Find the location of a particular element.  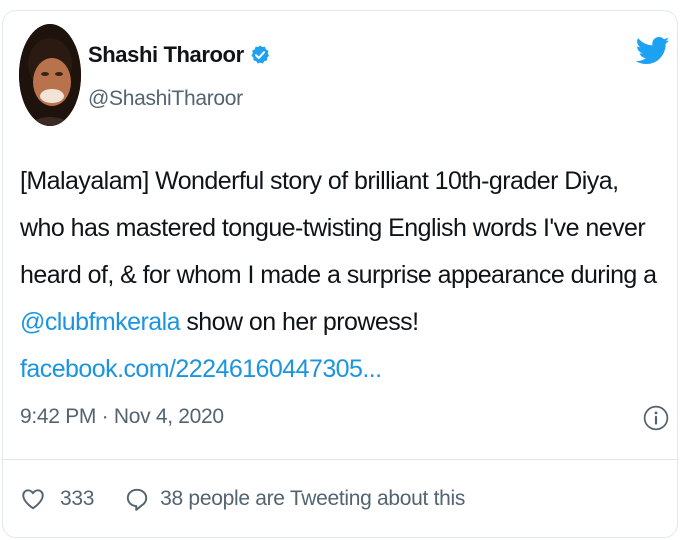

tweet-line-rest: show on her prowess! is located at coordinates (299, 322).